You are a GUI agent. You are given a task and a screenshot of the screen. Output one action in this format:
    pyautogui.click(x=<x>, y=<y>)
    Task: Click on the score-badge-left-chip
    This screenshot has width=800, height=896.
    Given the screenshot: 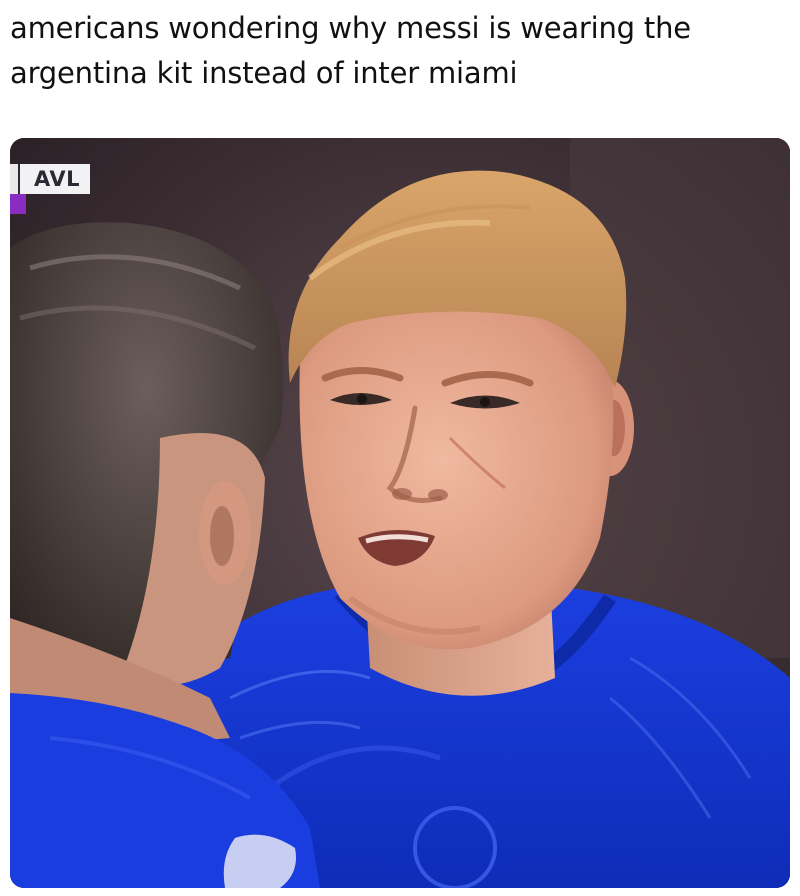 What is the action you would take?
    pyautogui.click(x=15, y=179)
    